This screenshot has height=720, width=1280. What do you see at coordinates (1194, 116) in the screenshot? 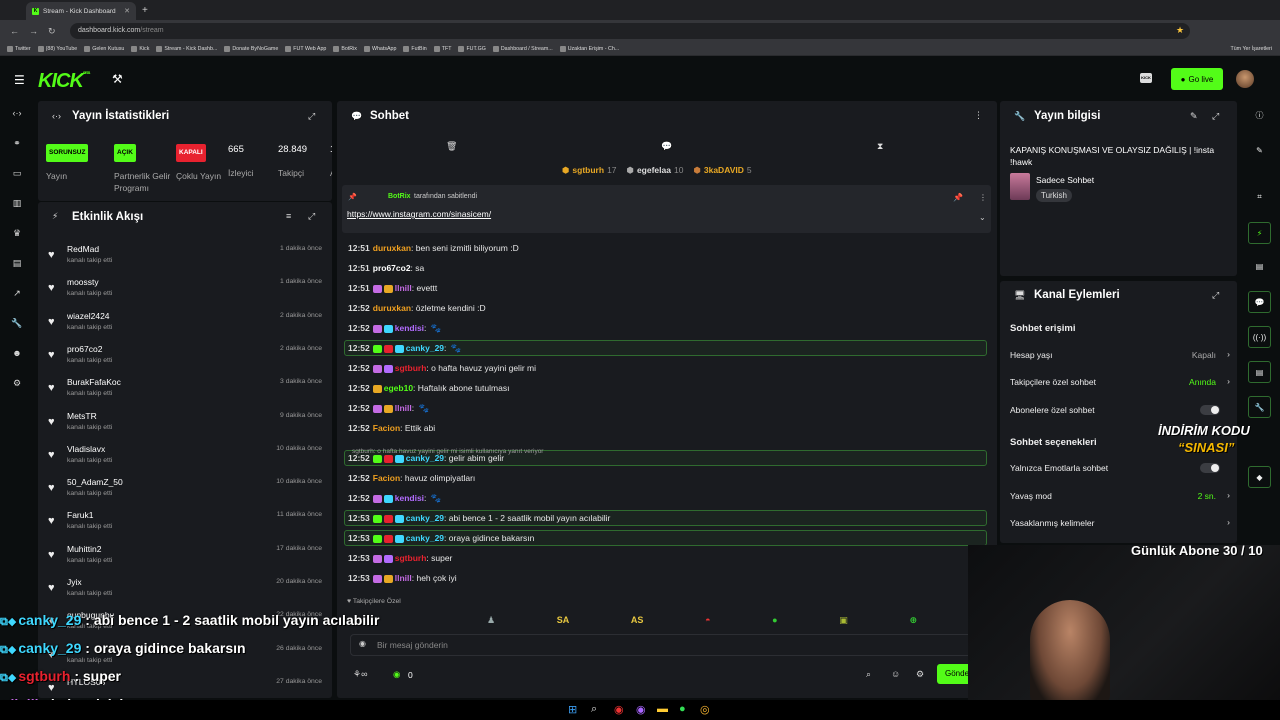
I see `edit-icon: ✎` at bounding box center [1194, 116].